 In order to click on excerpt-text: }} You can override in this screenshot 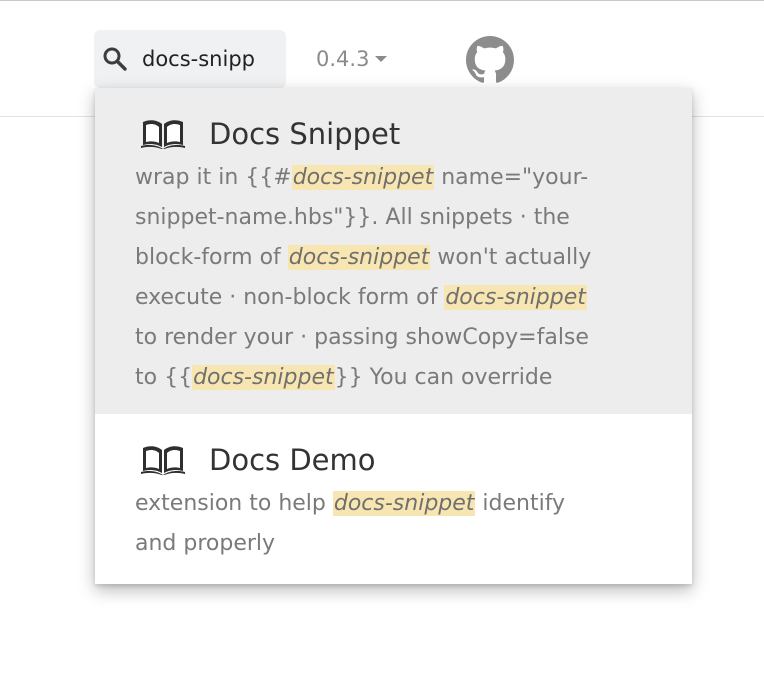, I will do `click(443, 377)`.